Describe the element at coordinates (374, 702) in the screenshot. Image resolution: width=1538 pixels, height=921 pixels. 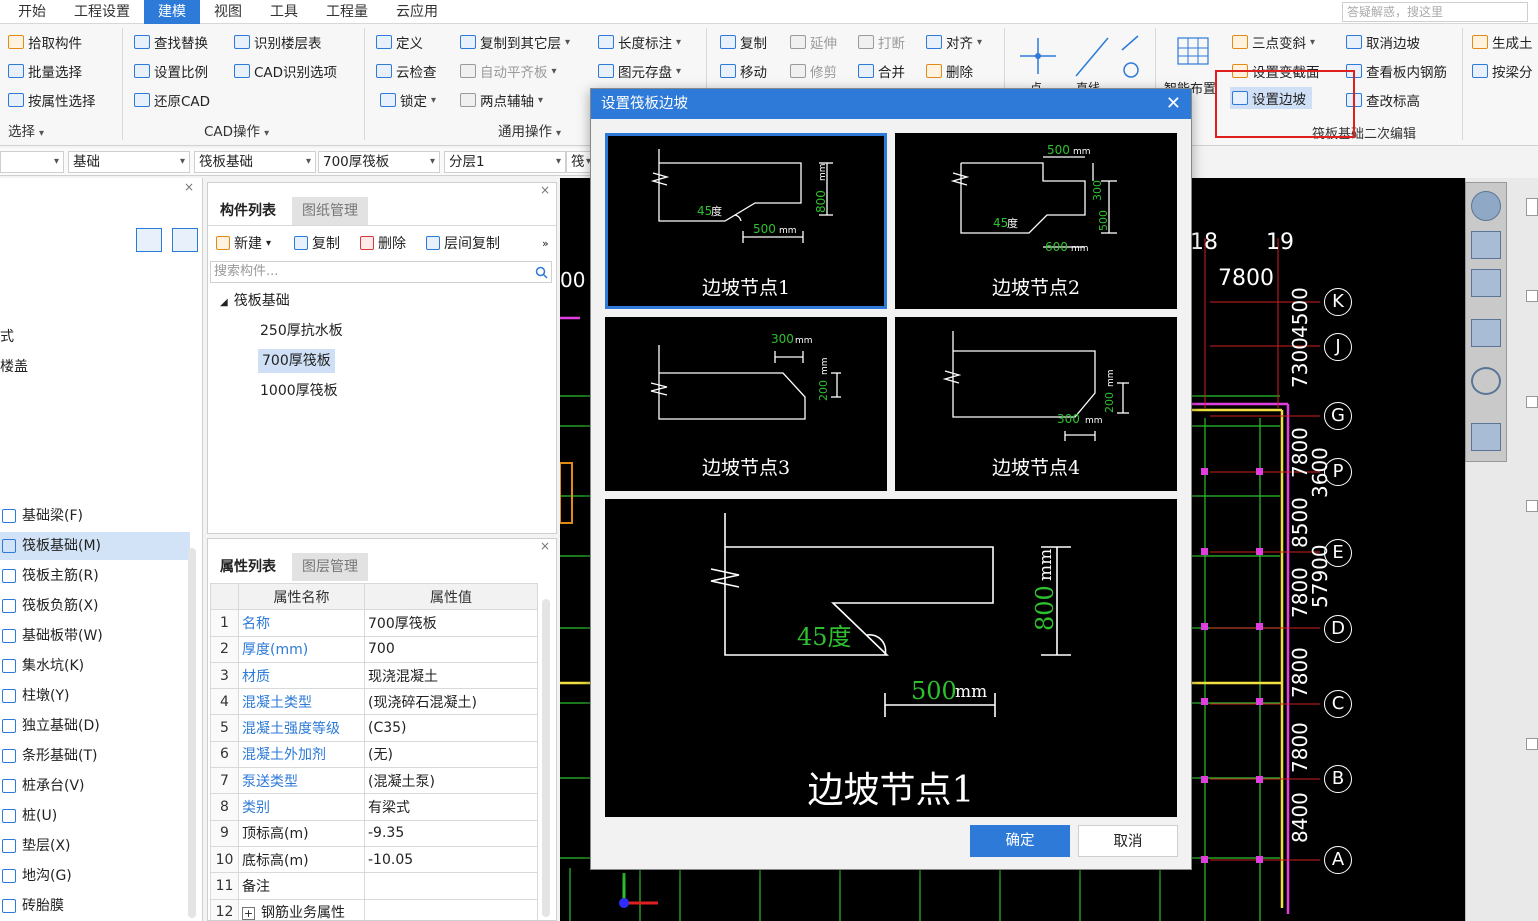
I see `table-row: 4 混凝土类型 (现浇碎石混凝土)` at that location.